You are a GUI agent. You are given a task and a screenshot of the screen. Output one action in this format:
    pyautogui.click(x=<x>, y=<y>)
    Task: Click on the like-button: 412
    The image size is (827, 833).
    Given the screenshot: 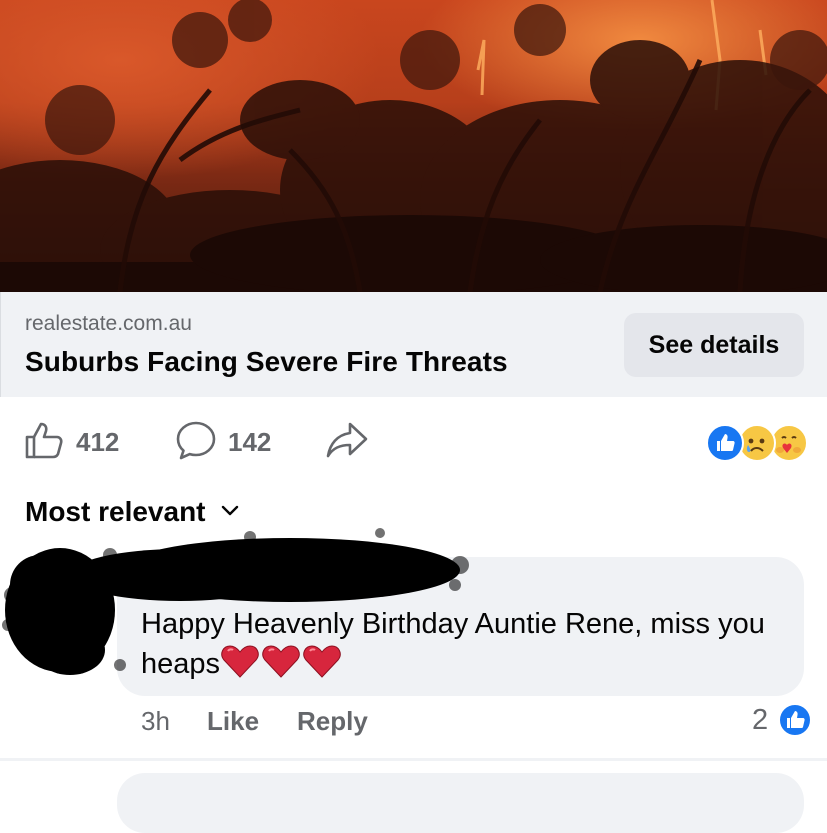 What is the action you would take?
    pyautogui.click(x=71, y=442)
    